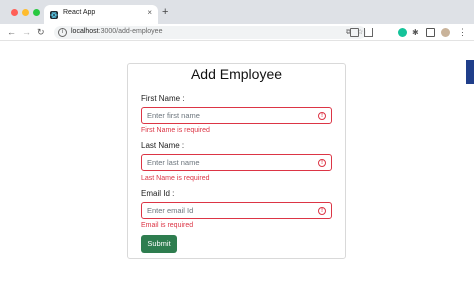 This screenshot has height=299, width=474. Describe the element at coordinates (368, 32) in the screenshot. I see `upload-icon` at that location.